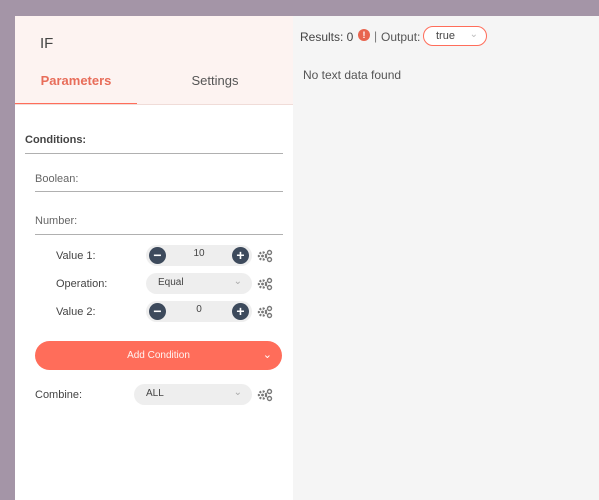 This screenshot has width=599, height=500. Describe the element at coordinates (82, 284) in the screenshot. I see `operation-label: Operation:` at that location.